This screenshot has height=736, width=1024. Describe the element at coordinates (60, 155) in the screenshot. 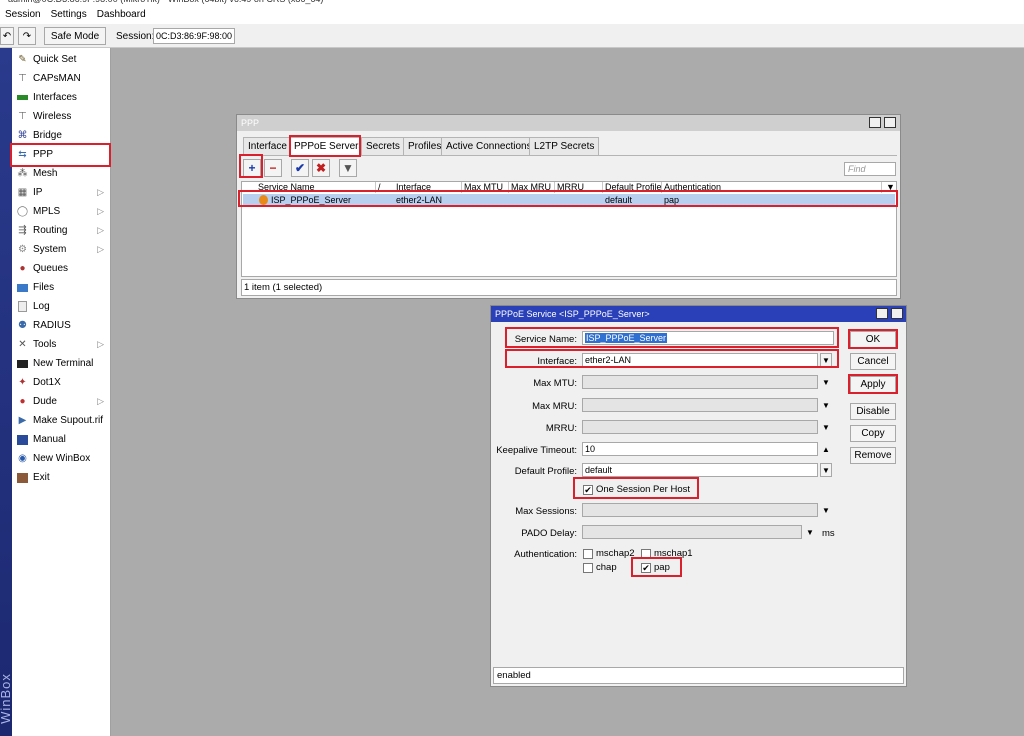

I see `highlight-ppp` at that location.